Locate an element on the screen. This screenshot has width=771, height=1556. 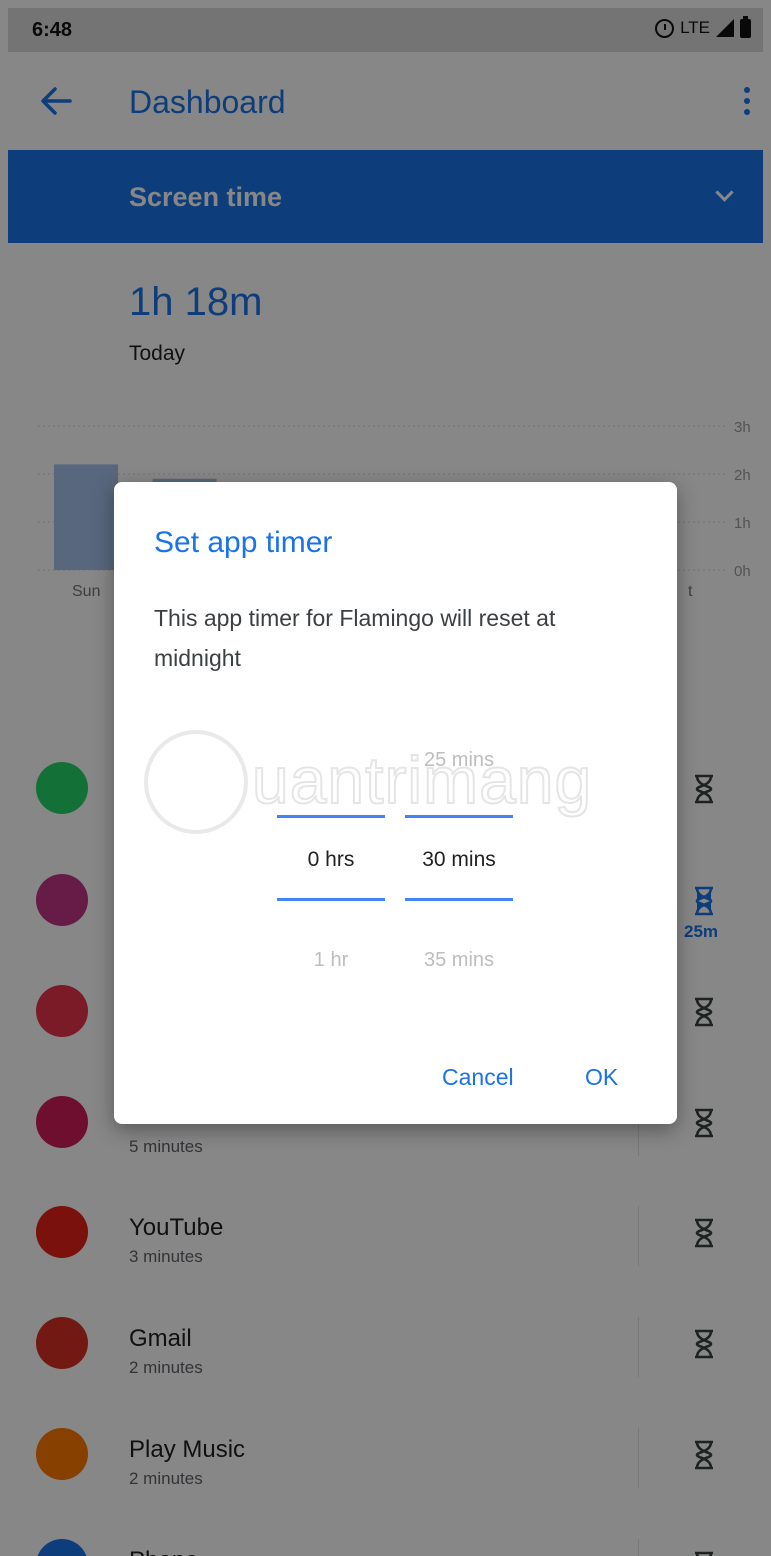
minutes-option-below: 35 mins is located at coordinates (459, 960).